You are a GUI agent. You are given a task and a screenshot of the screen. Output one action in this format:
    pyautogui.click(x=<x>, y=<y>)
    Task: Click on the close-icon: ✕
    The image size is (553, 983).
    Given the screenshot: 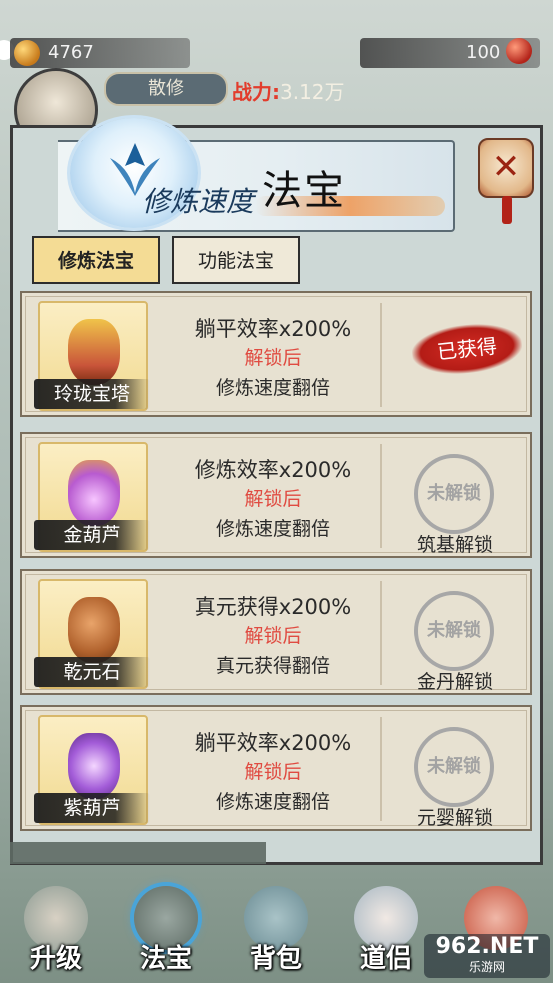 What is the action you would take?
    pyautogui.click(x=506, y=167)
    